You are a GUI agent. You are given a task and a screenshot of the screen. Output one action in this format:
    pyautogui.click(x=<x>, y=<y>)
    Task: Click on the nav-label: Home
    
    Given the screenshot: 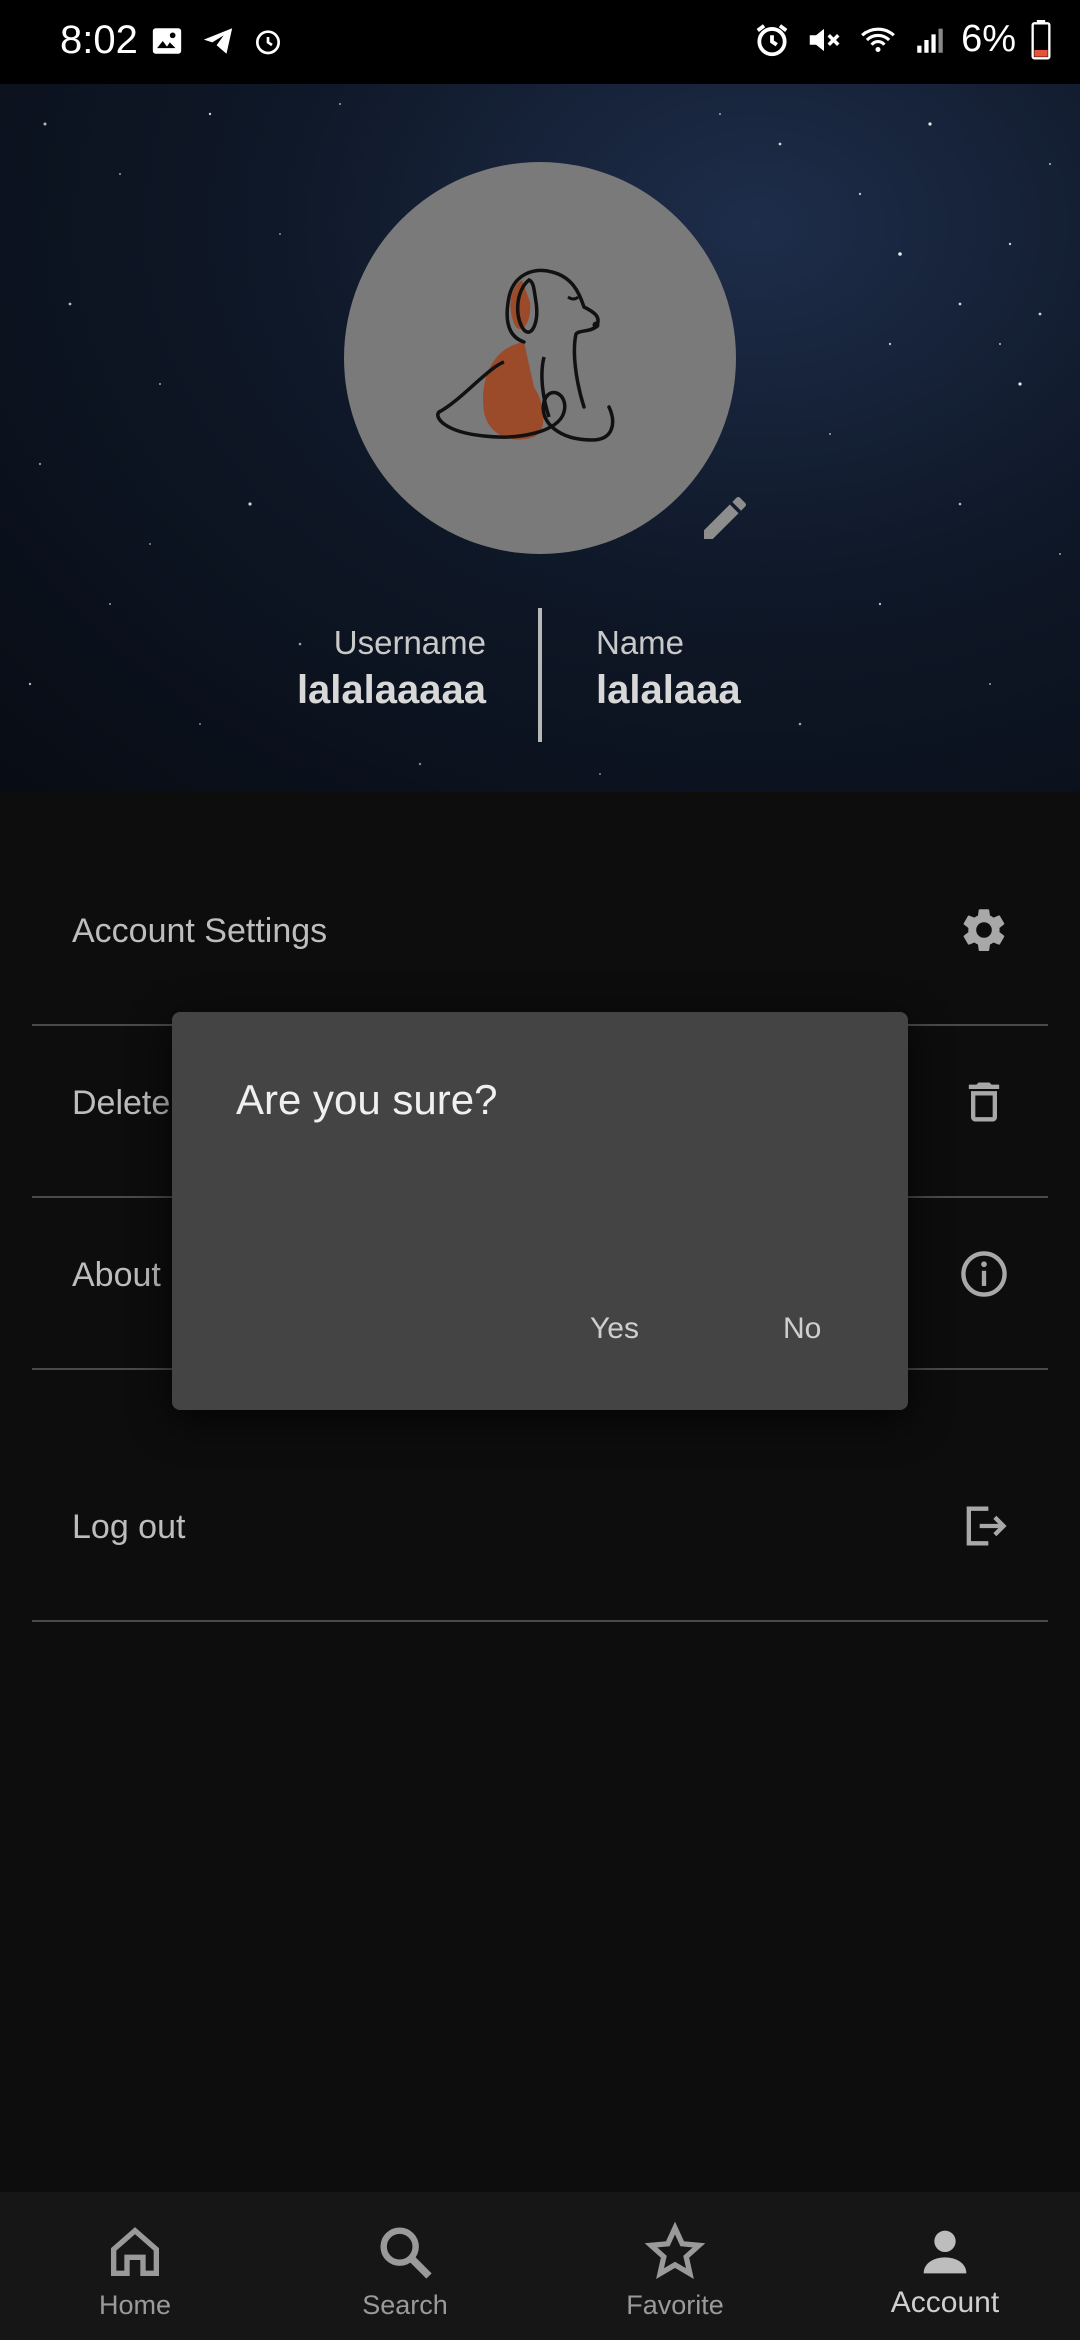 What is the action you would take?
    pyautogui.click(x=135, y=2305)
    